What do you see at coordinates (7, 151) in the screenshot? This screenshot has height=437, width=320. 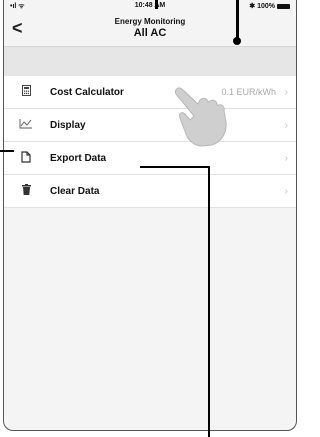 I see `callout-line-display` at bounding box center [7, 151].